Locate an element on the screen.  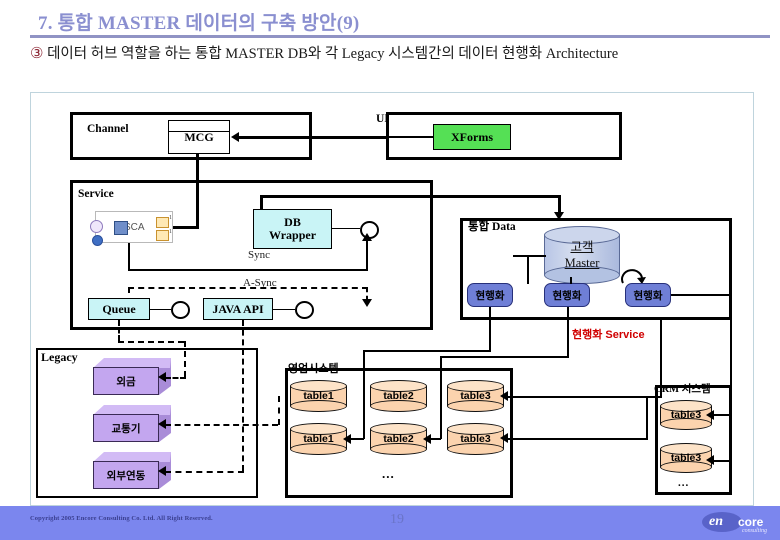
box2-to-table-h is located at coordinates (434, 439).